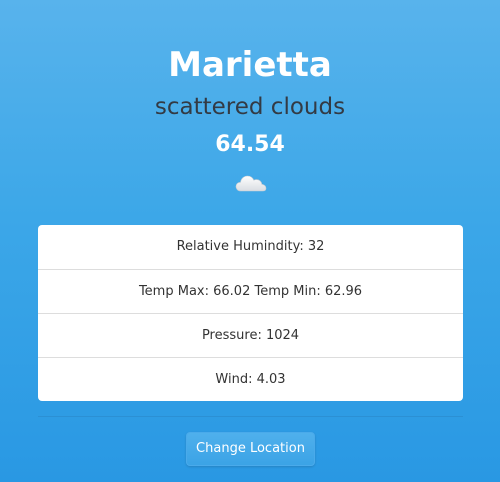 The height and width of the screenshot is (482, 500). Describe the element at coordinates (250, 246) in the screenshot. I see `humidity-row: Relative Humindity: 32` at that location.